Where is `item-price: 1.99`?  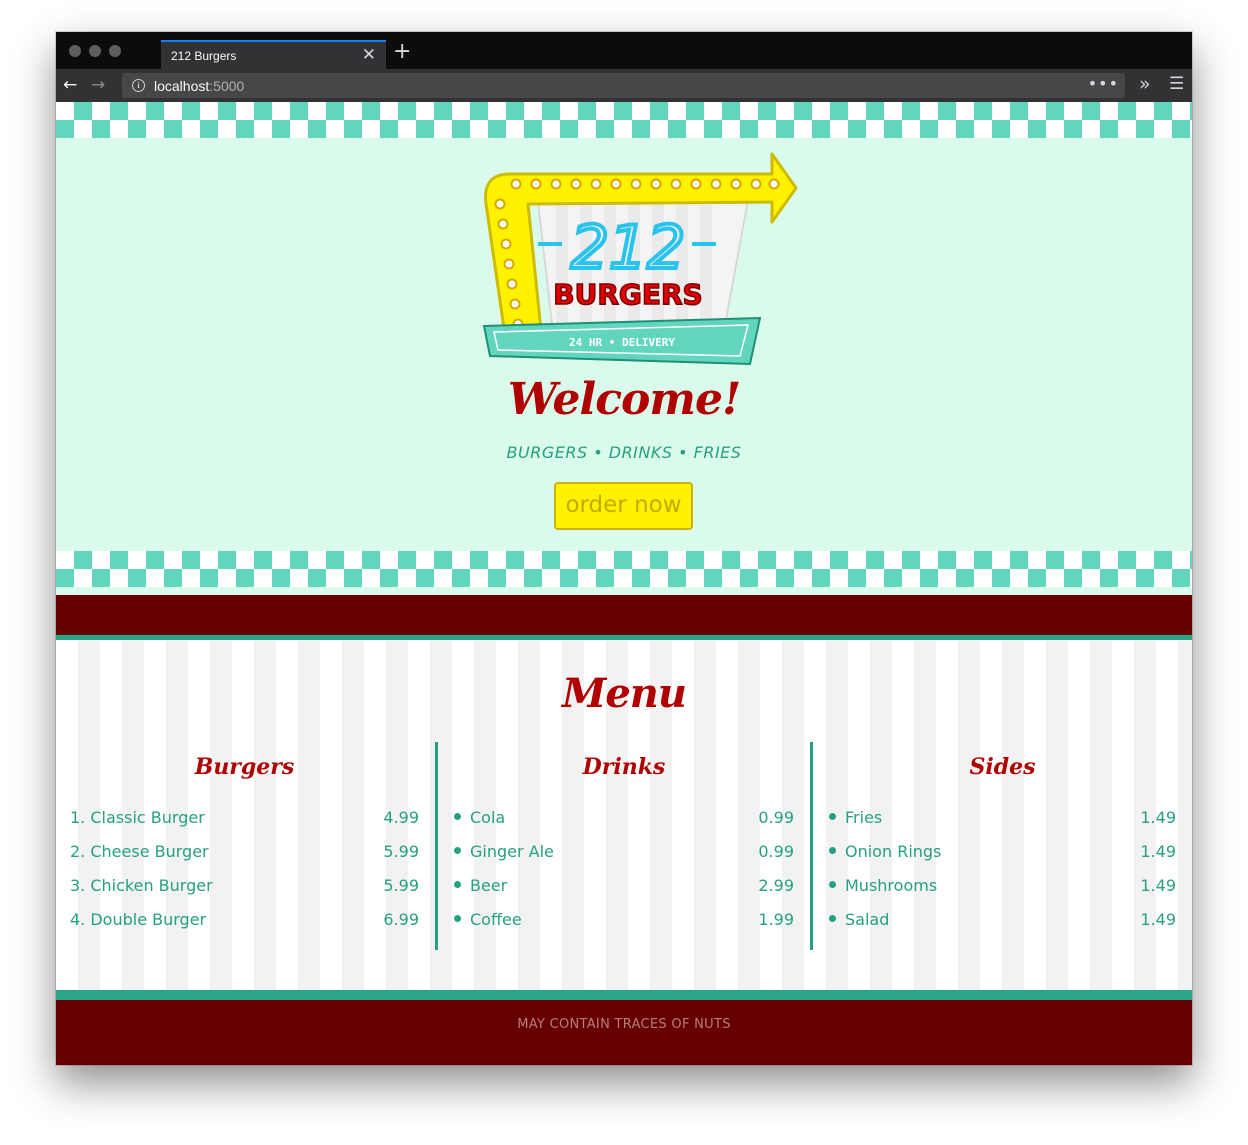
item-price: 1.99 is located at coordinates (776, 919).